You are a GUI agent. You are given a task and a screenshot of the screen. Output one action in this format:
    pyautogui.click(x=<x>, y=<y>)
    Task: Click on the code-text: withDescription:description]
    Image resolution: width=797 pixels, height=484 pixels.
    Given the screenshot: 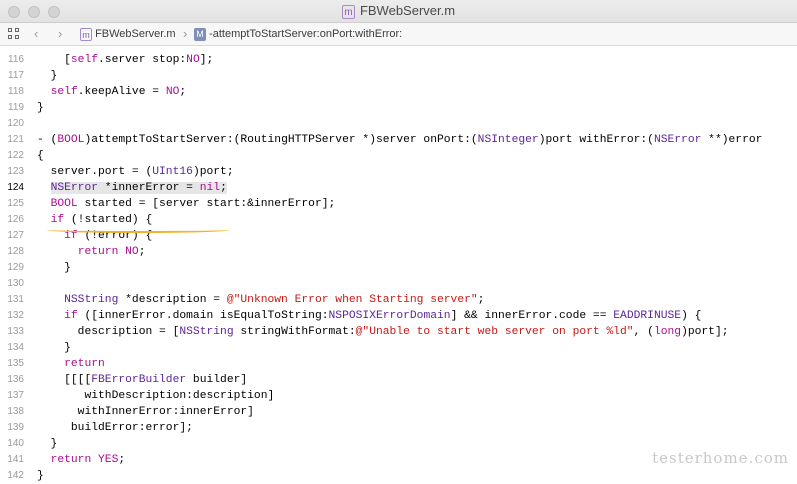 What is the action you would take?
    pyautogui.click(x=156, y=396)
    